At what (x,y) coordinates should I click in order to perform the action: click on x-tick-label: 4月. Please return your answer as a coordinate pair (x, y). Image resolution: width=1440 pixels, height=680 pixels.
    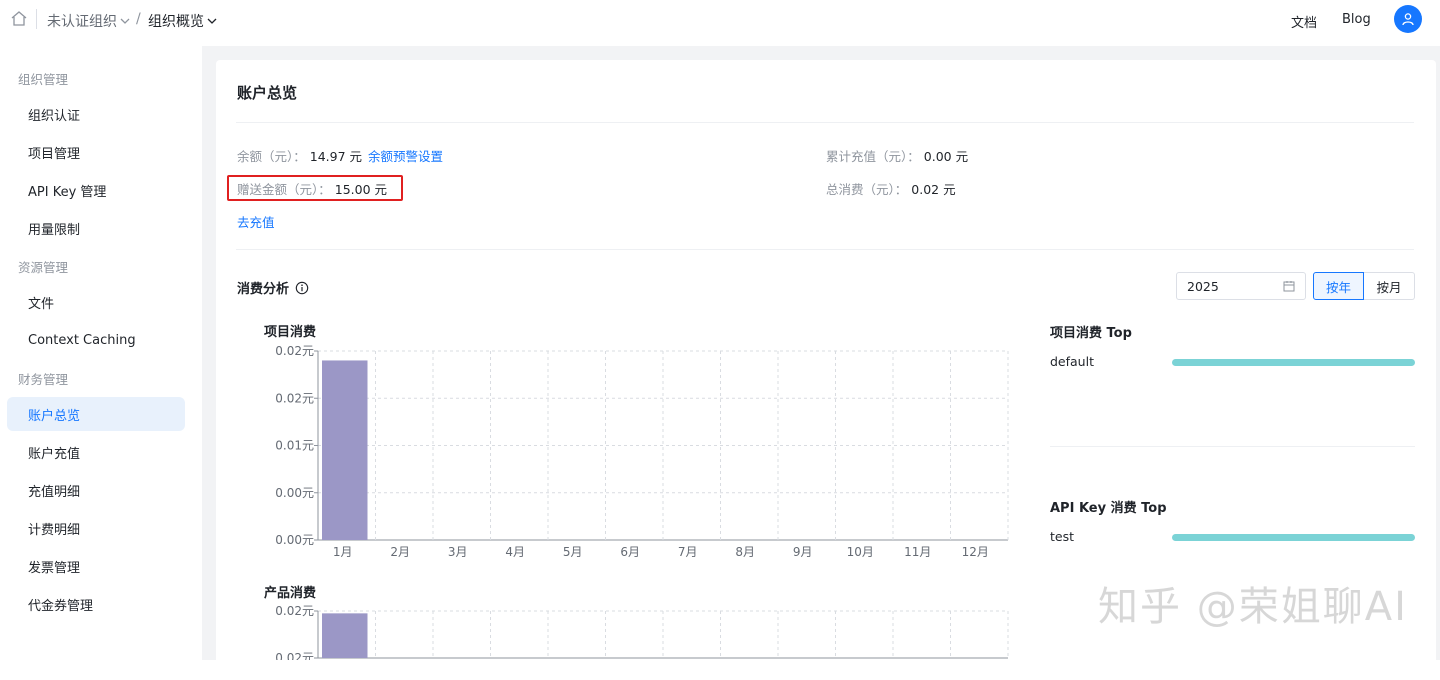
    Looking at the image, I should click on (515, 552).